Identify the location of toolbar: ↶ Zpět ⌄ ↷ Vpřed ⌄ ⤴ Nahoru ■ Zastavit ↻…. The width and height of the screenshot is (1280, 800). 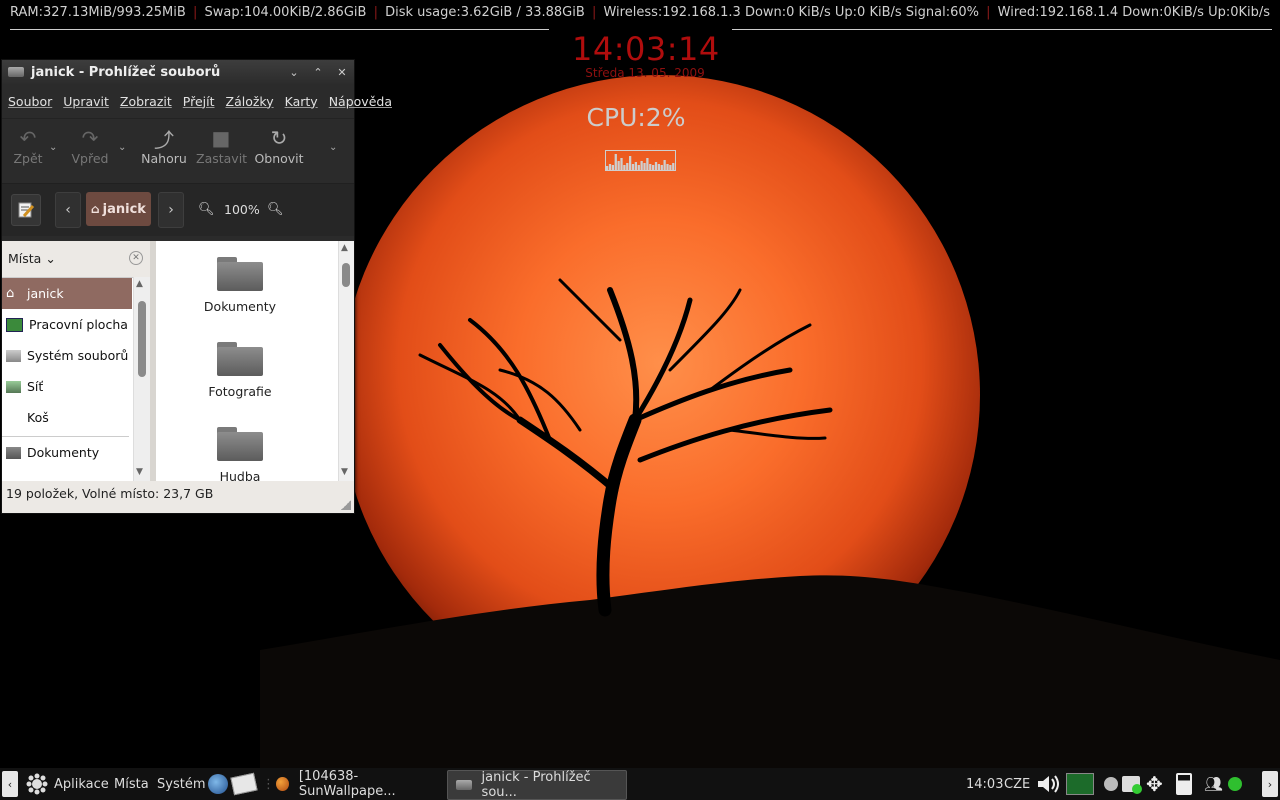
(178, 150).